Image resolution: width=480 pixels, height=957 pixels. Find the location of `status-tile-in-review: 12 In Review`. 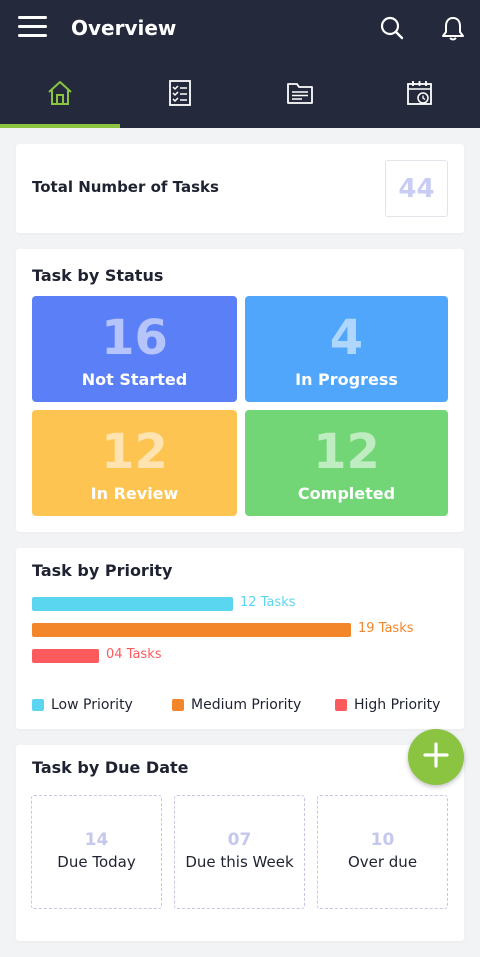

status-tile-in-review: 12 In Review is located at coordinates (134, 463).